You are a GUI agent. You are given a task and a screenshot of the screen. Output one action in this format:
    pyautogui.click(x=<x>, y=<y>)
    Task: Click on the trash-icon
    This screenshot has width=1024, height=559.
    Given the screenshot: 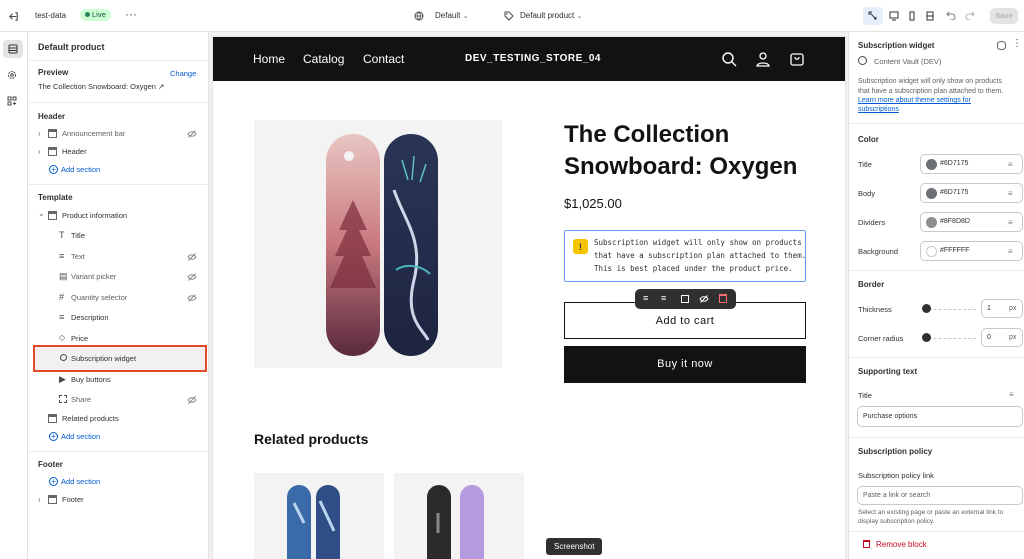 What is the action you would take?
    pyautogui.click(x=866, y=544)
    